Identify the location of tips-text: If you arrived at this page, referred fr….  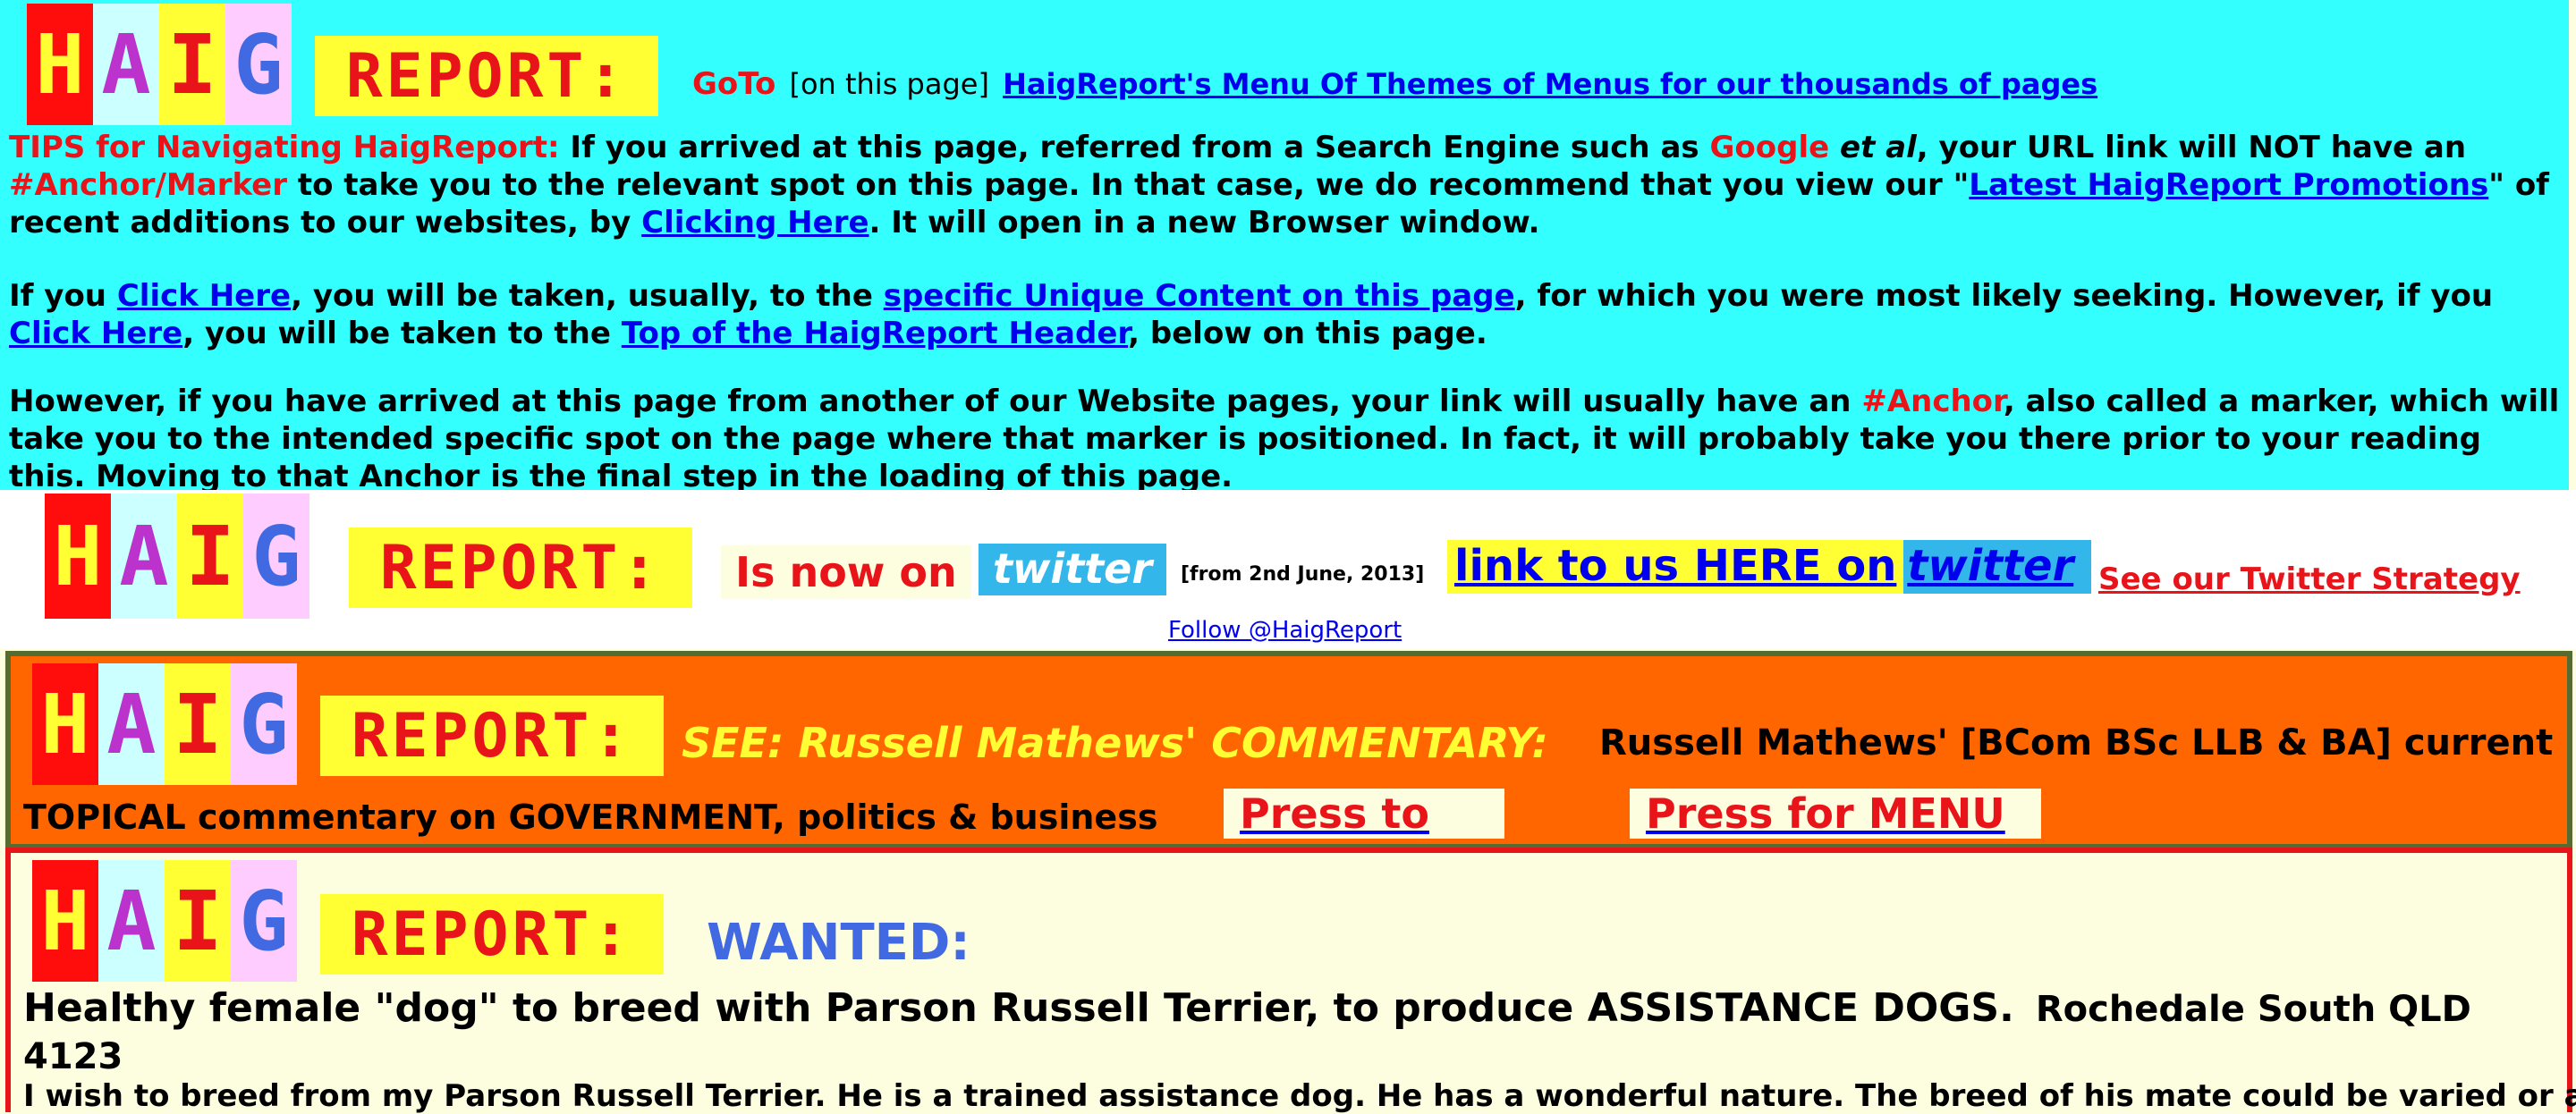
(1140, 148).